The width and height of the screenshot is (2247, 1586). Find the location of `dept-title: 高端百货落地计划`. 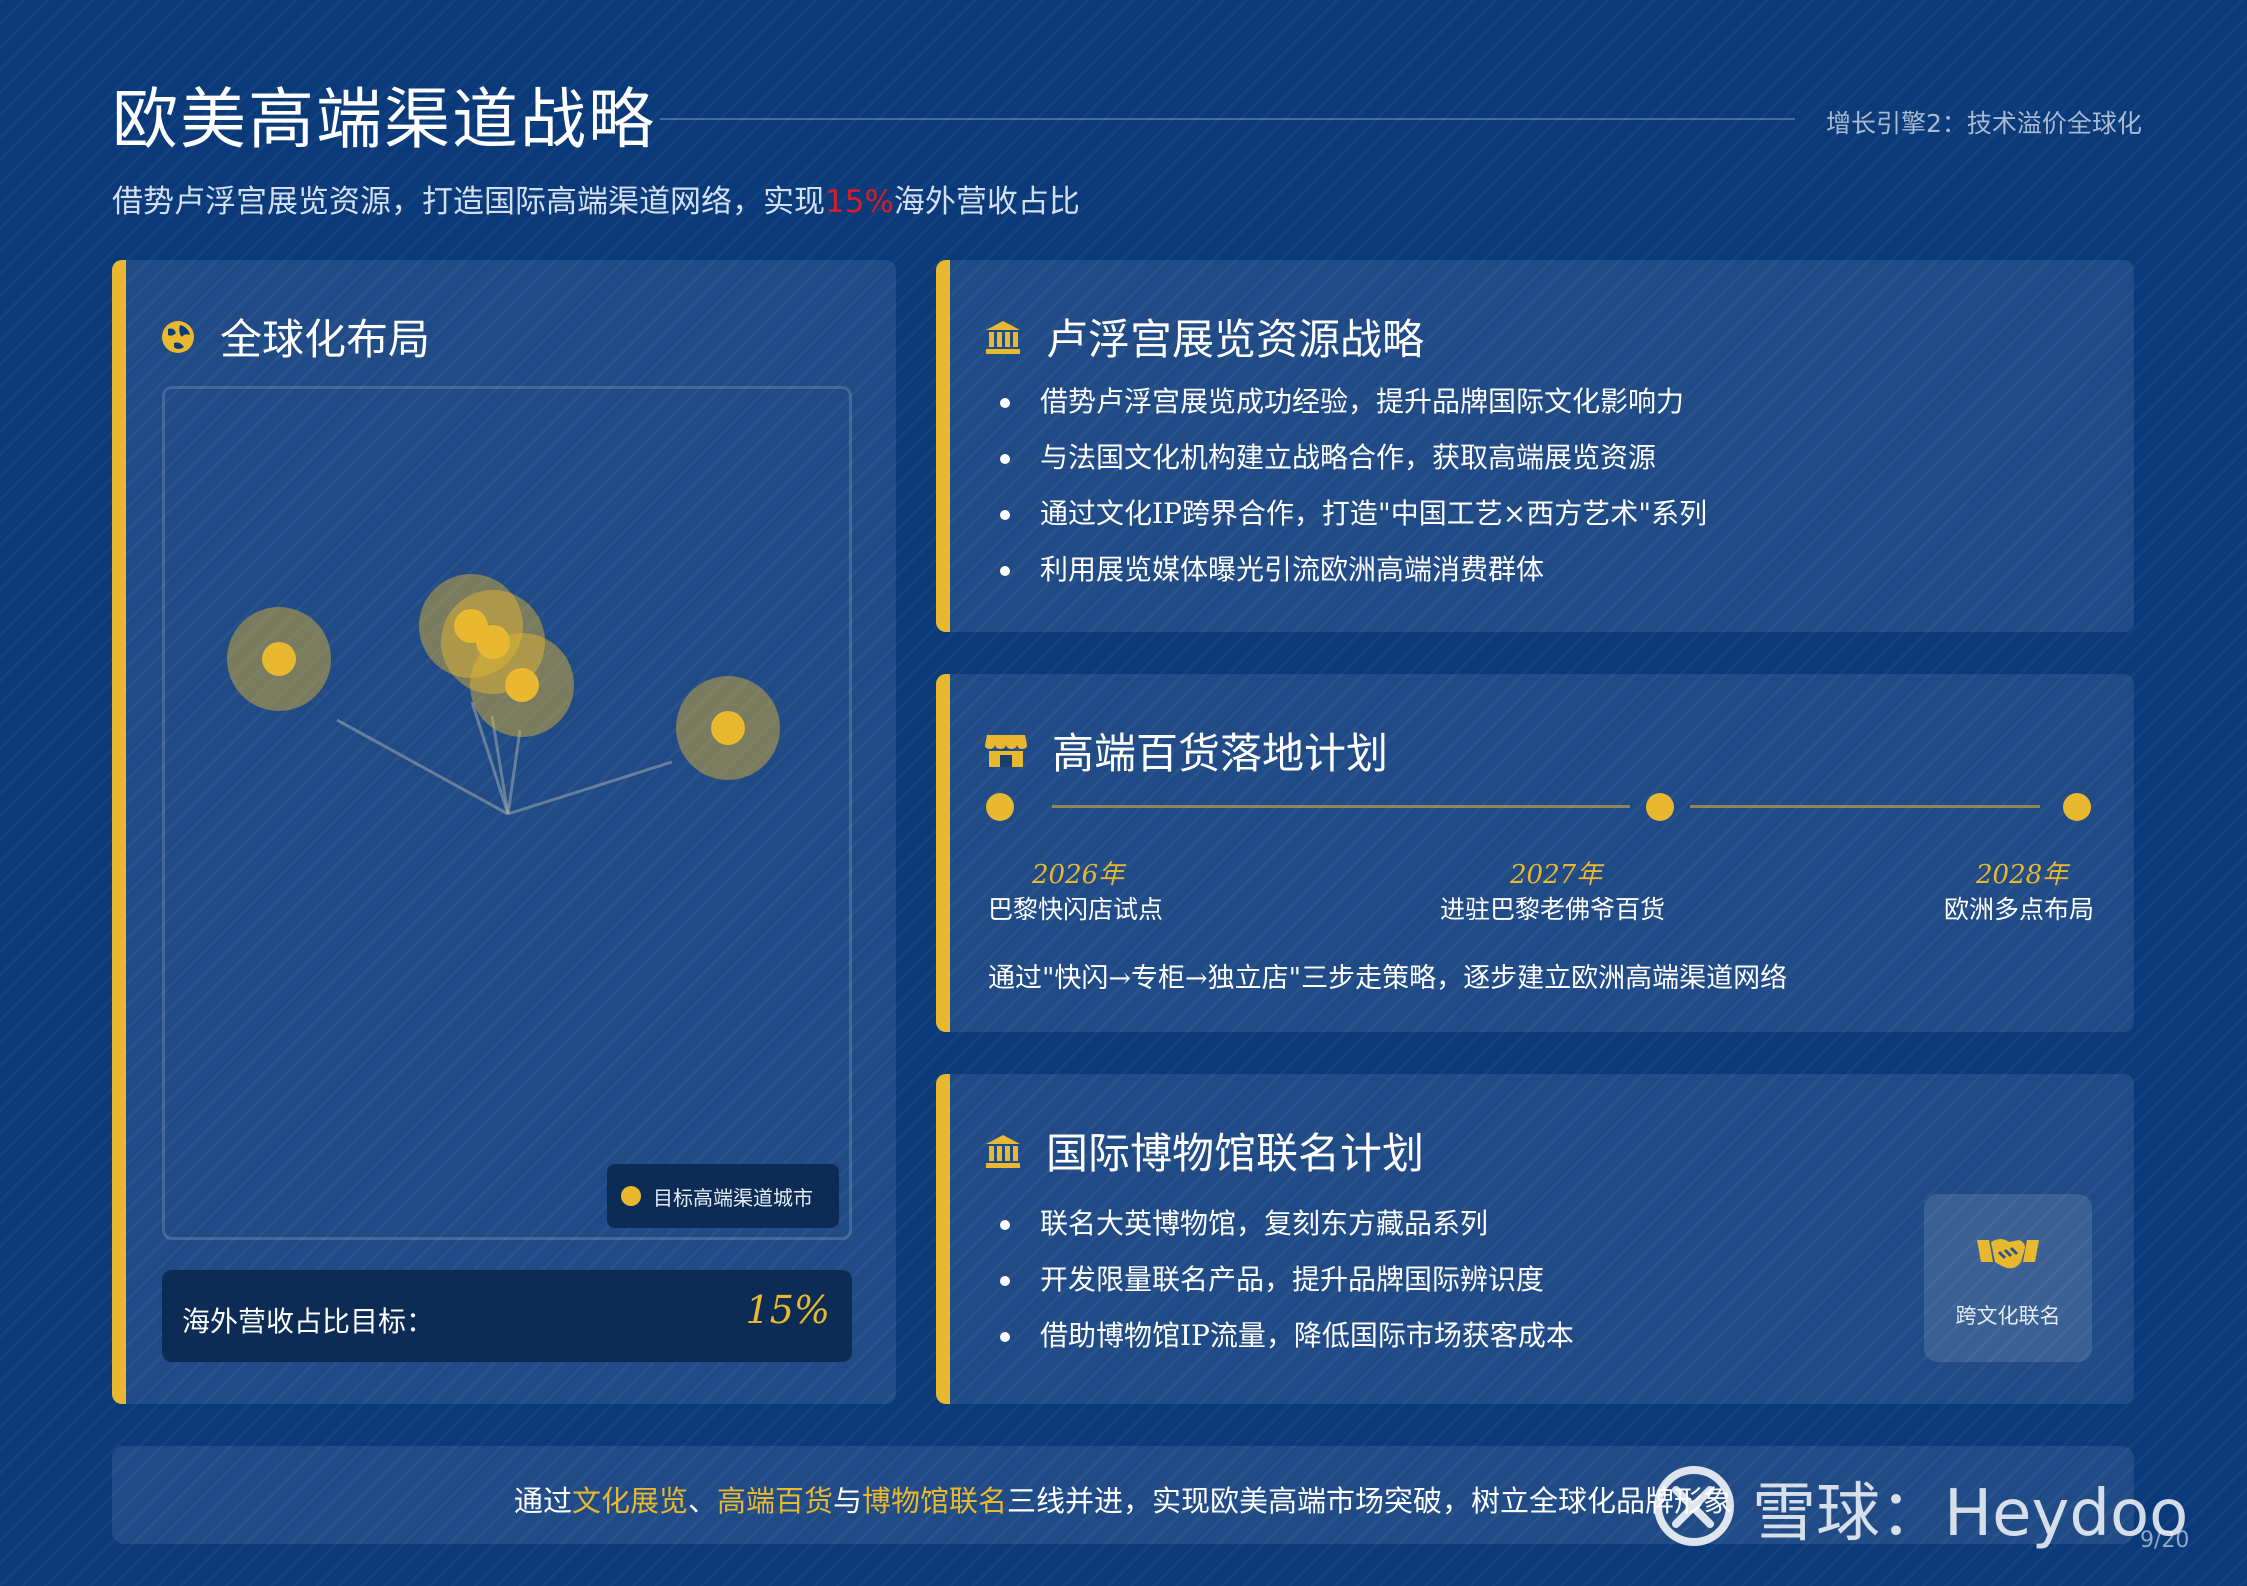

dept-title: 高端百货落地计划 is located at coordinates (1220, 753).